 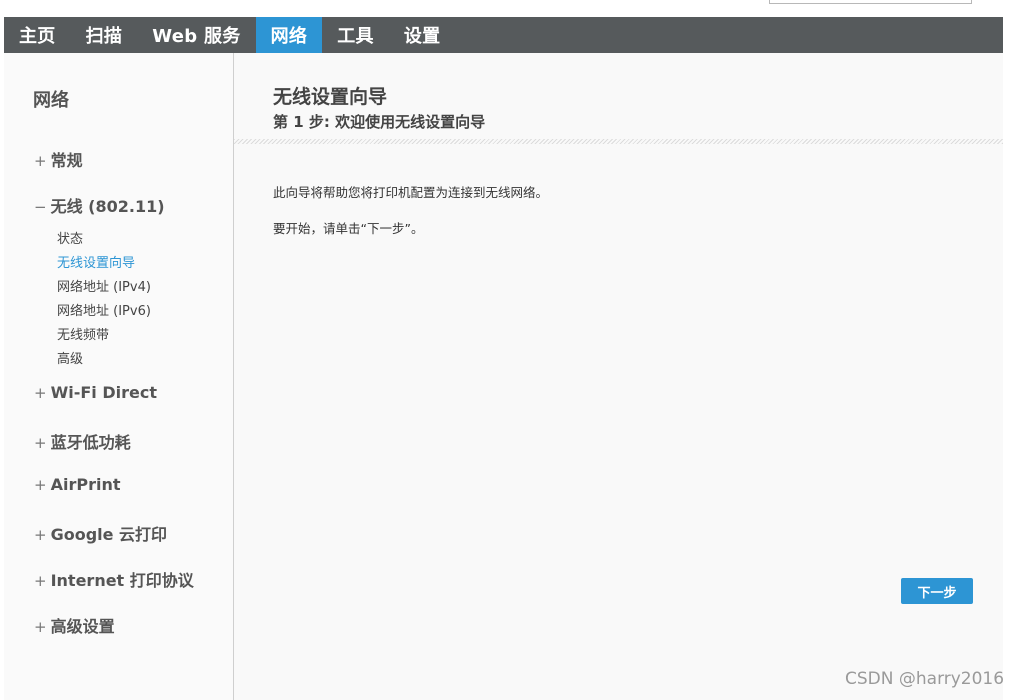 I want to click on sidebar-section-advanced-settings: + 高级设置, so click(x=74, y=625).